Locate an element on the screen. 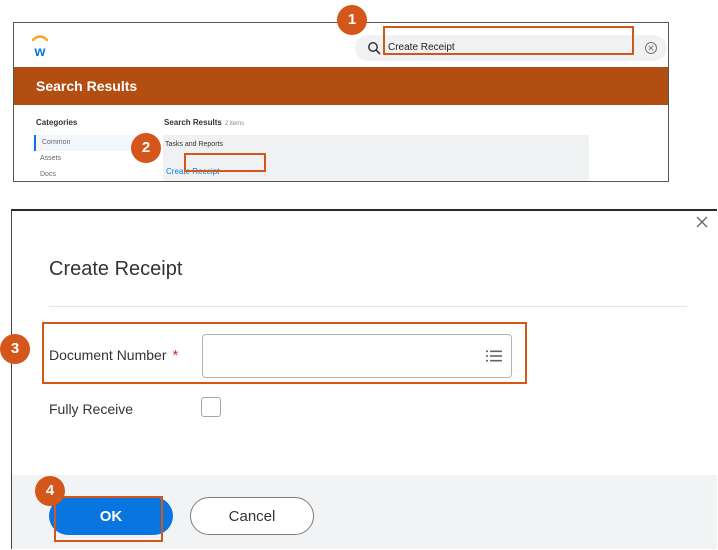 The image size is (718, 550). section-label: Tasks and Reports is located at coordinates (194, 144).